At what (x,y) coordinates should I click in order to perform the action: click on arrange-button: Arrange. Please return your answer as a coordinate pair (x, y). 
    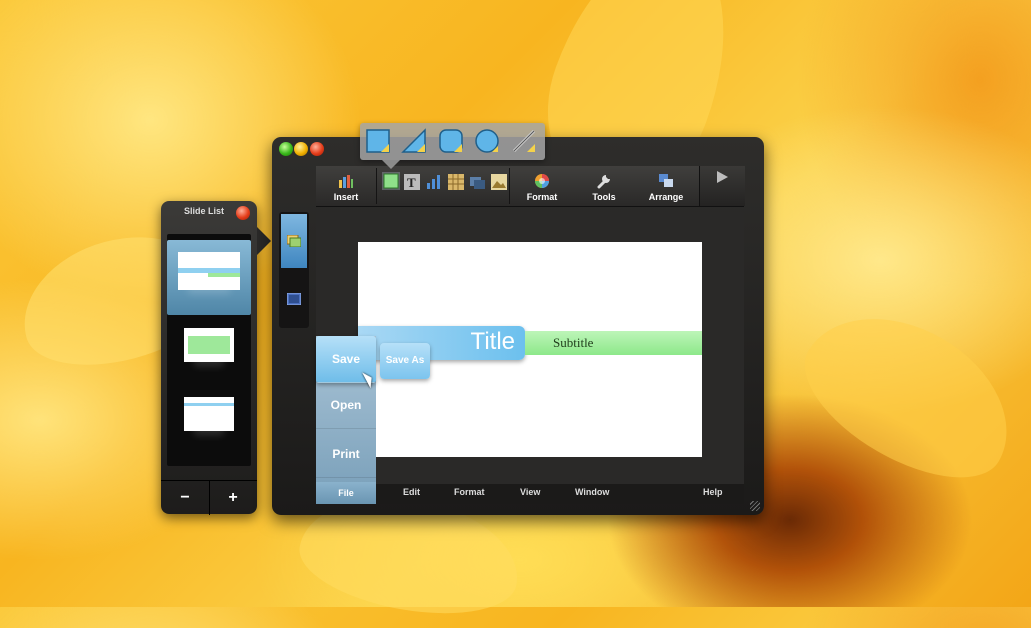
    Looking at the image, I should click on (666, 186).